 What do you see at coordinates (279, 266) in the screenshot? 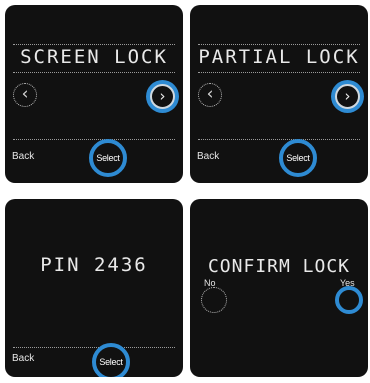
I see `screen-title: CONFIRM LOCK` at bounding box center [279, 266].